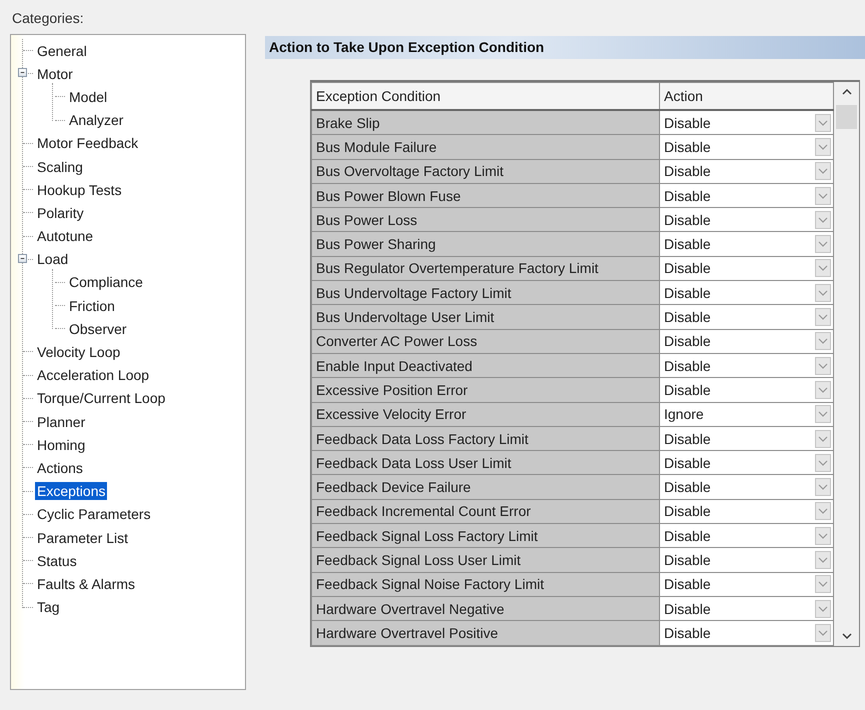 The image size is (865, 710). Describe the element at coordinates (60, 467) in the screenshot. I see `tree-item: Actions` at that location.